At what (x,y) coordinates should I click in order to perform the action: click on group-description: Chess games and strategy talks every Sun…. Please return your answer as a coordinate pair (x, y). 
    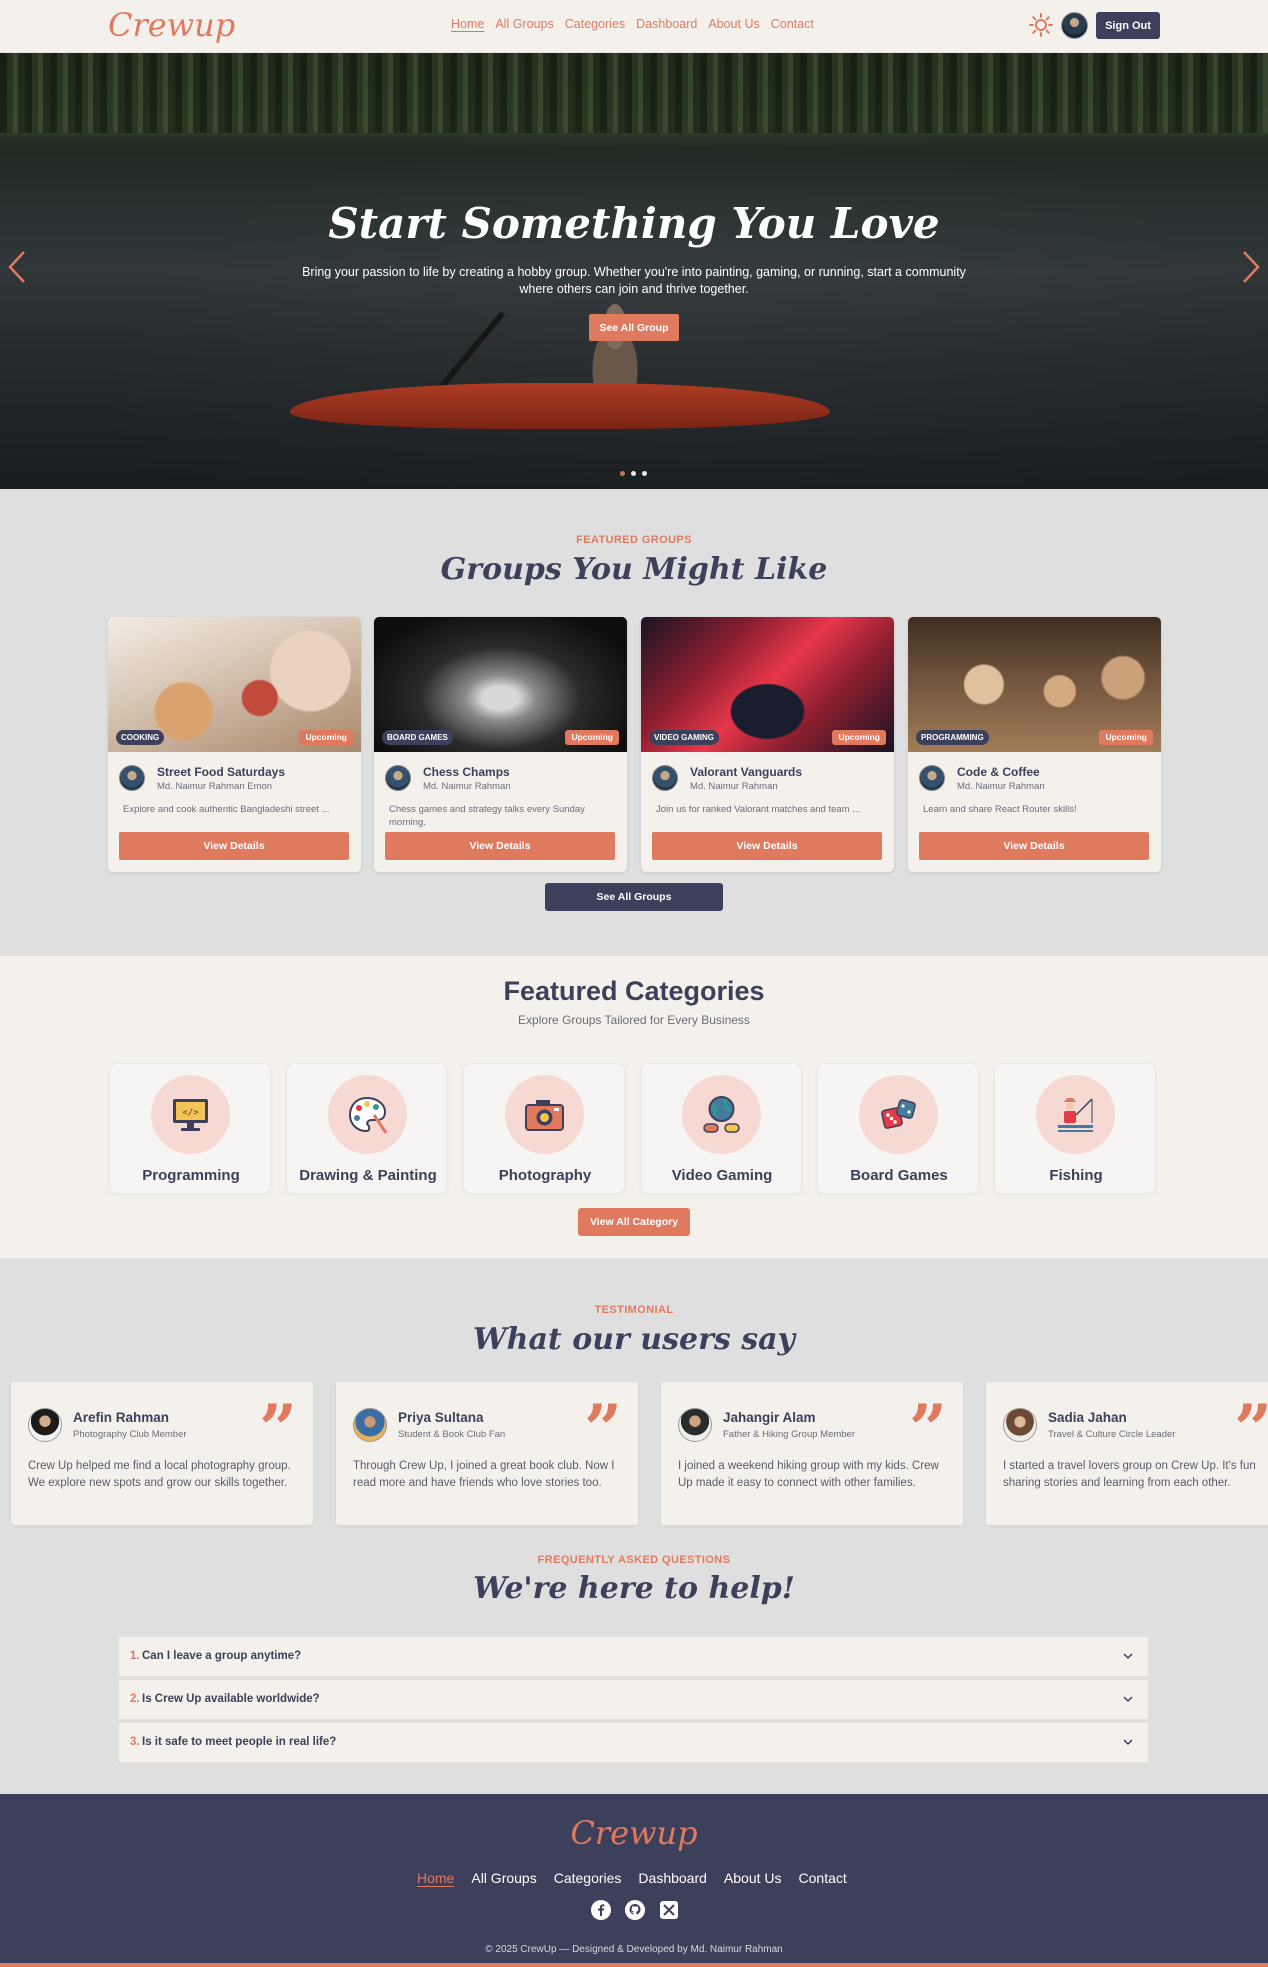
    Looking at the image, I should click on (487, 816).